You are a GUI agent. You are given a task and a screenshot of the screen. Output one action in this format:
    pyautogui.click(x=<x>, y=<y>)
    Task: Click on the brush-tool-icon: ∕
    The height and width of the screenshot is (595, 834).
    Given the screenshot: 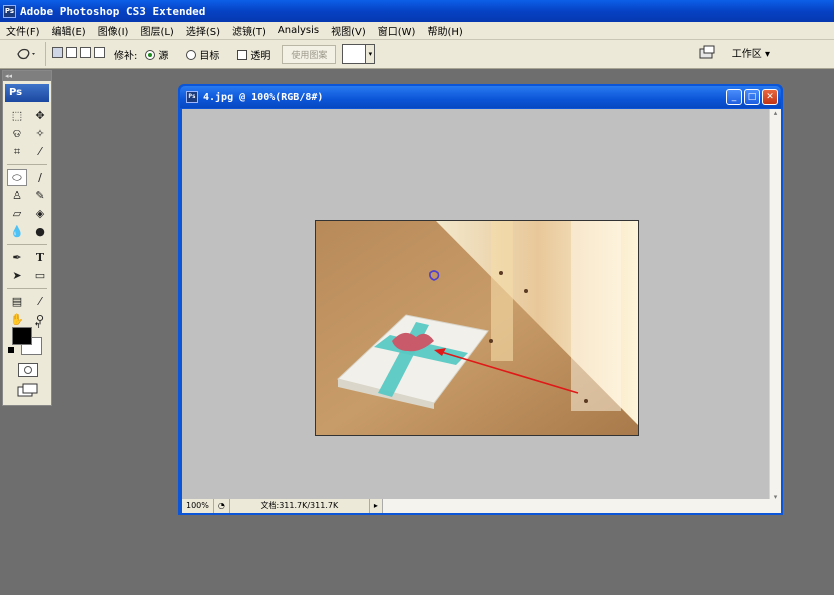 What is the action you would take?
    pyautogui.click(x=40, y=177)
    